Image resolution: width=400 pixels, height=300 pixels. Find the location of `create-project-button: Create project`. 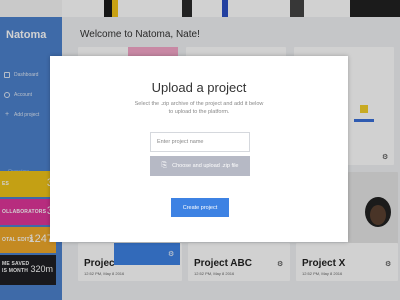

create-project-button: Create project is located at coordinates (200, 207).